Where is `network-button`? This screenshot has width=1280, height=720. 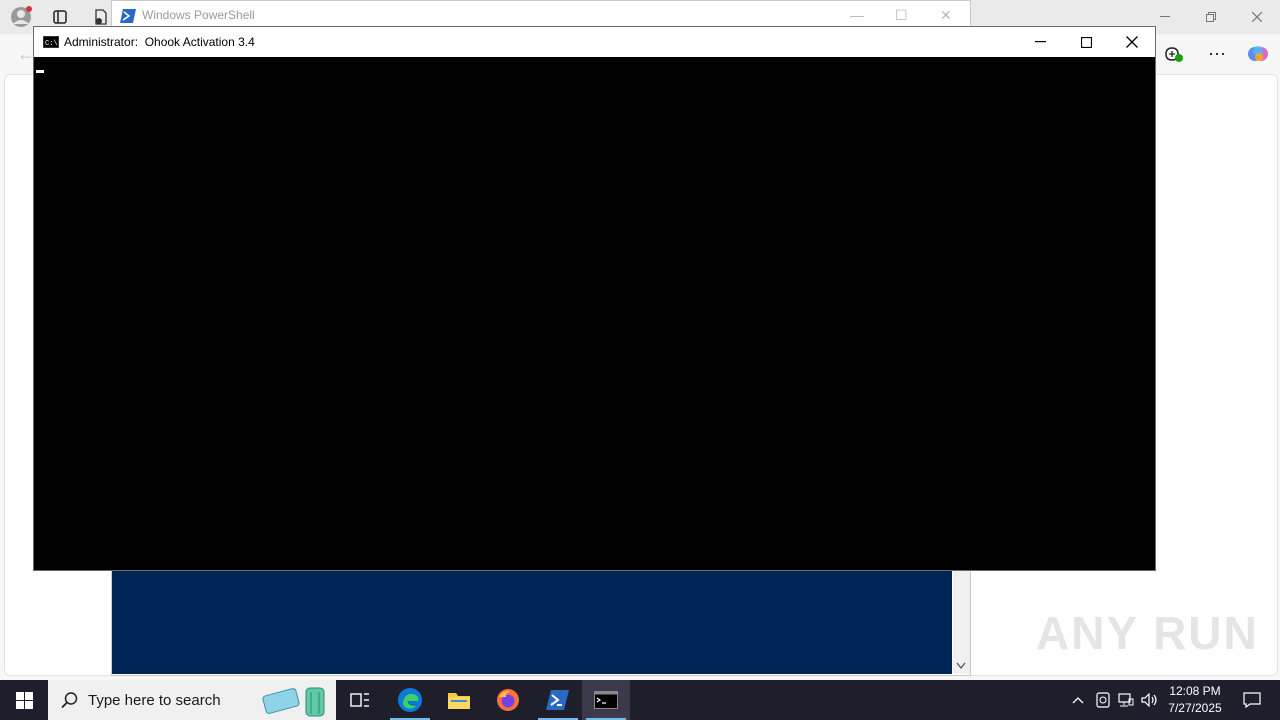 network-button is located at coordinates (1126, 700).